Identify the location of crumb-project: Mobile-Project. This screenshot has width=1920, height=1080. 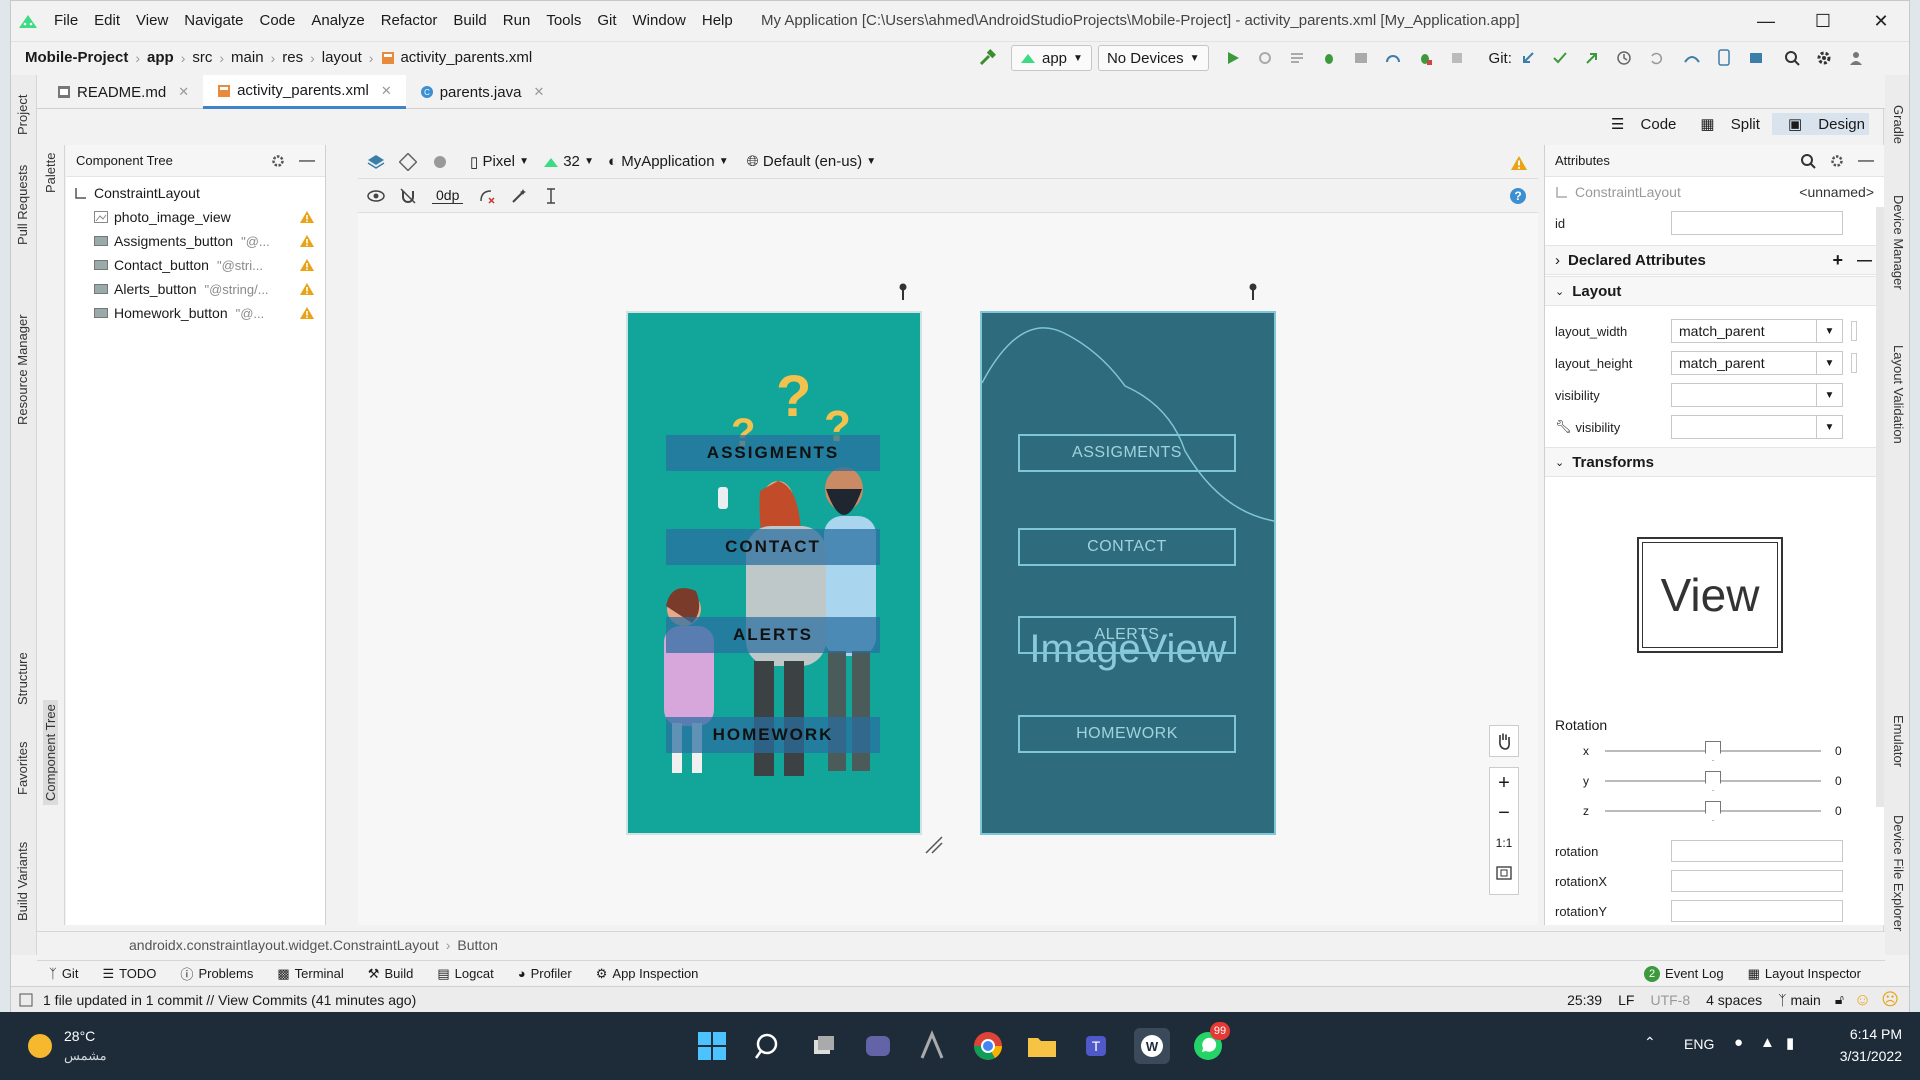
(76, 57).